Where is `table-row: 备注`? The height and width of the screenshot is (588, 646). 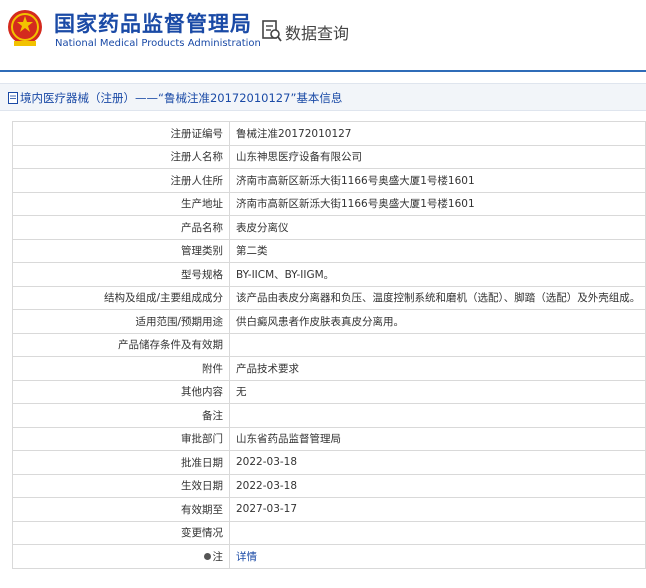 table-row: 备注 is located at coordinates (329, 415).